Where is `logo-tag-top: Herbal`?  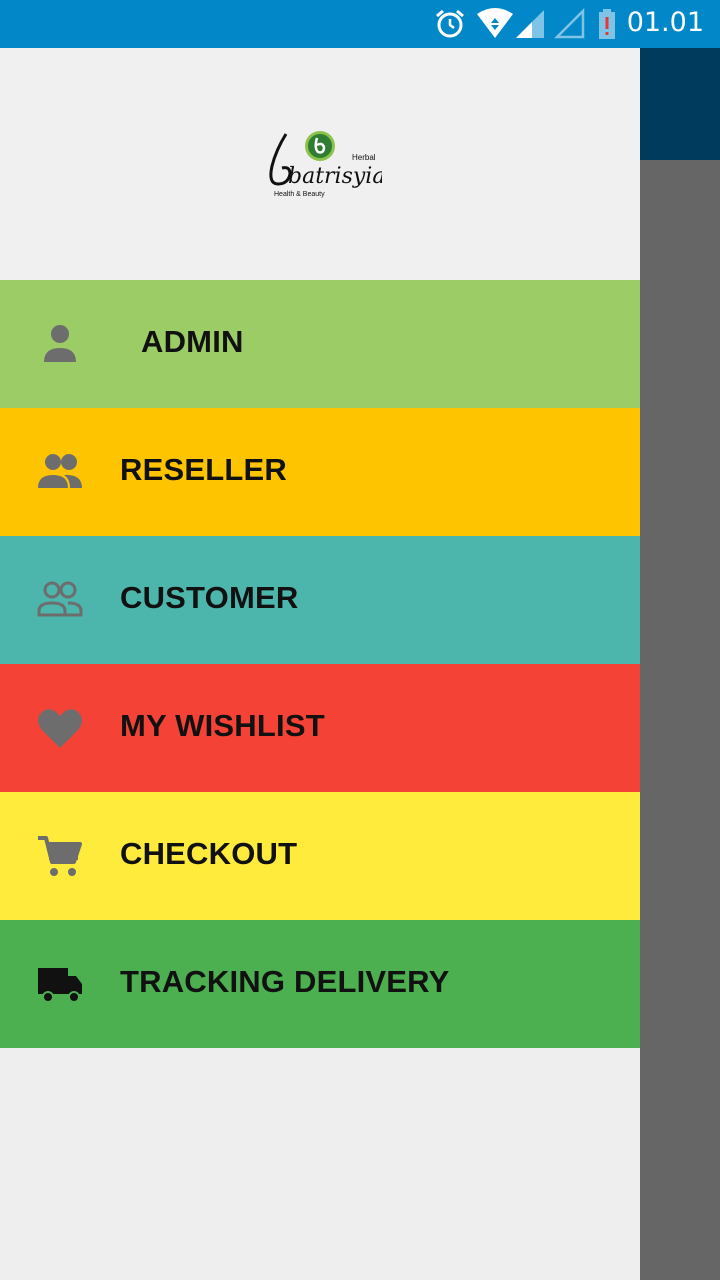 logo-tag-top: Herbal is located at coordinates (364, 157).